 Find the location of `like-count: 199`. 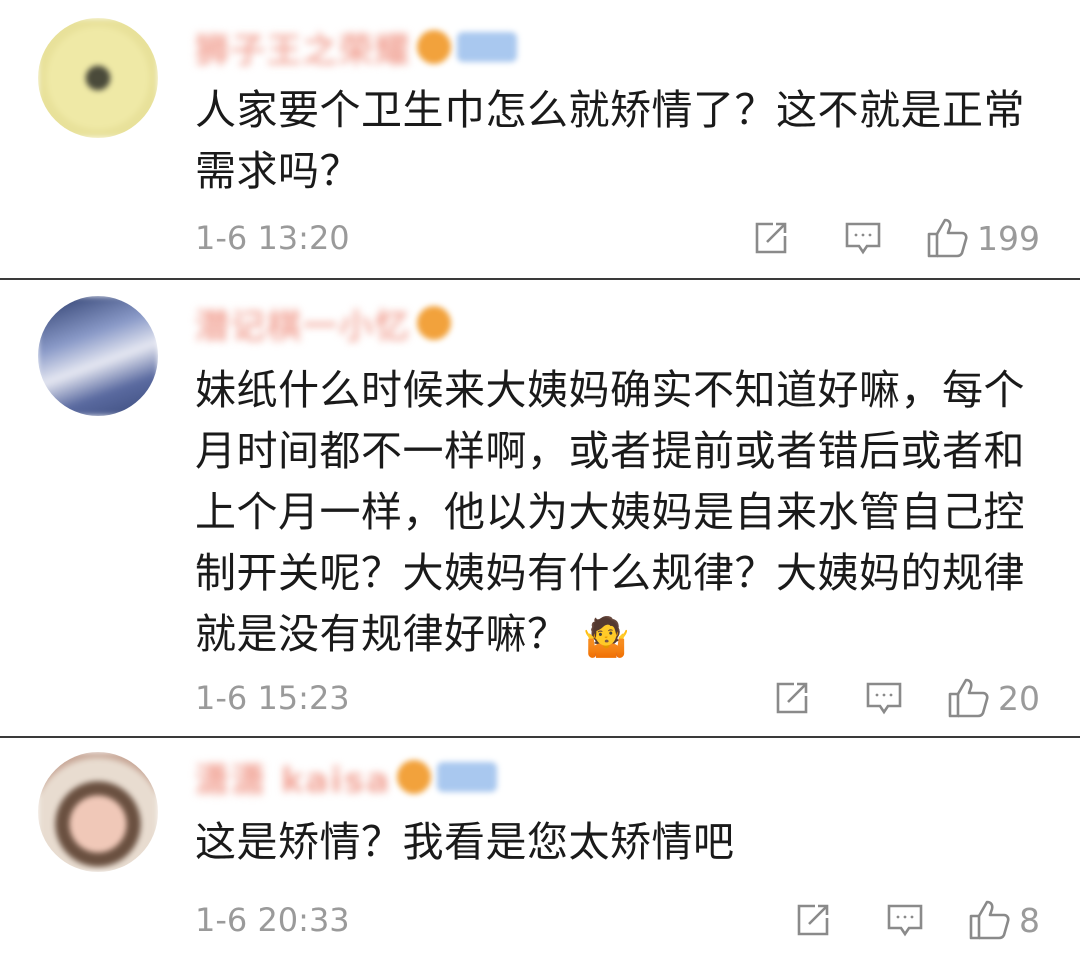

like-count: 199 is located at coordinates (1008, 238).